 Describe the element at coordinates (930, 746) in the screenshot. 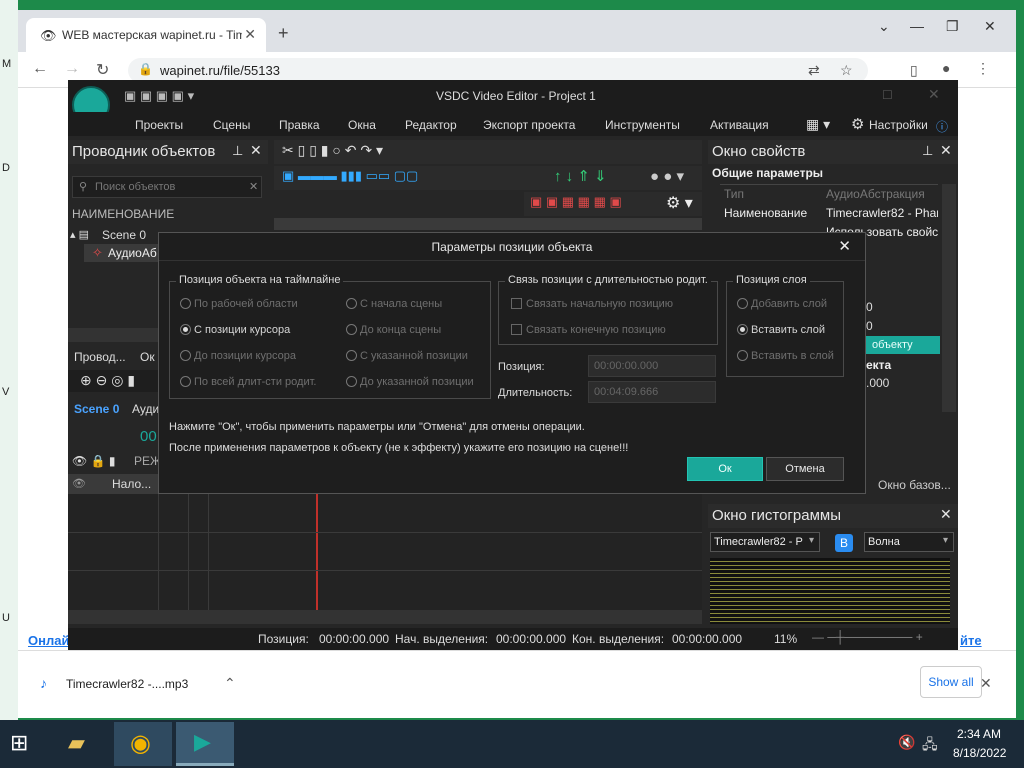

I see `network-icon: 🖧` at that location.